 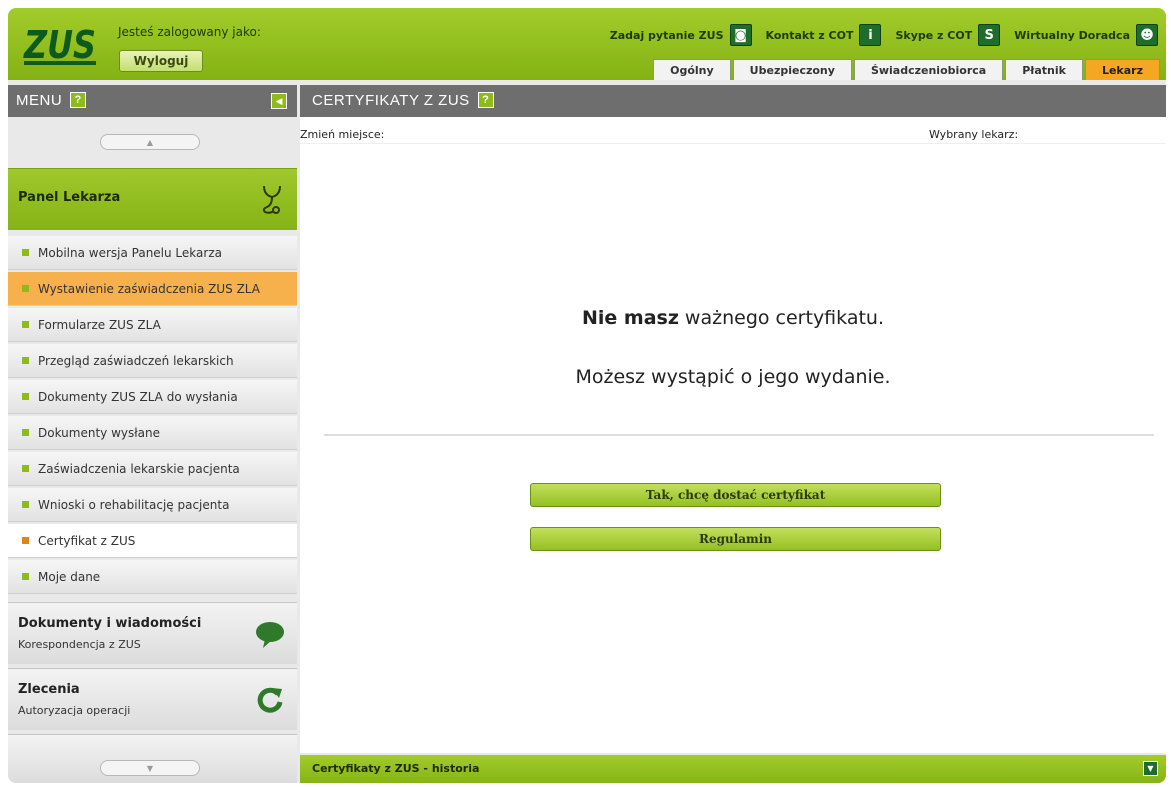 I want to click on menu-help-icon: ?, so click(x=78, y=100).